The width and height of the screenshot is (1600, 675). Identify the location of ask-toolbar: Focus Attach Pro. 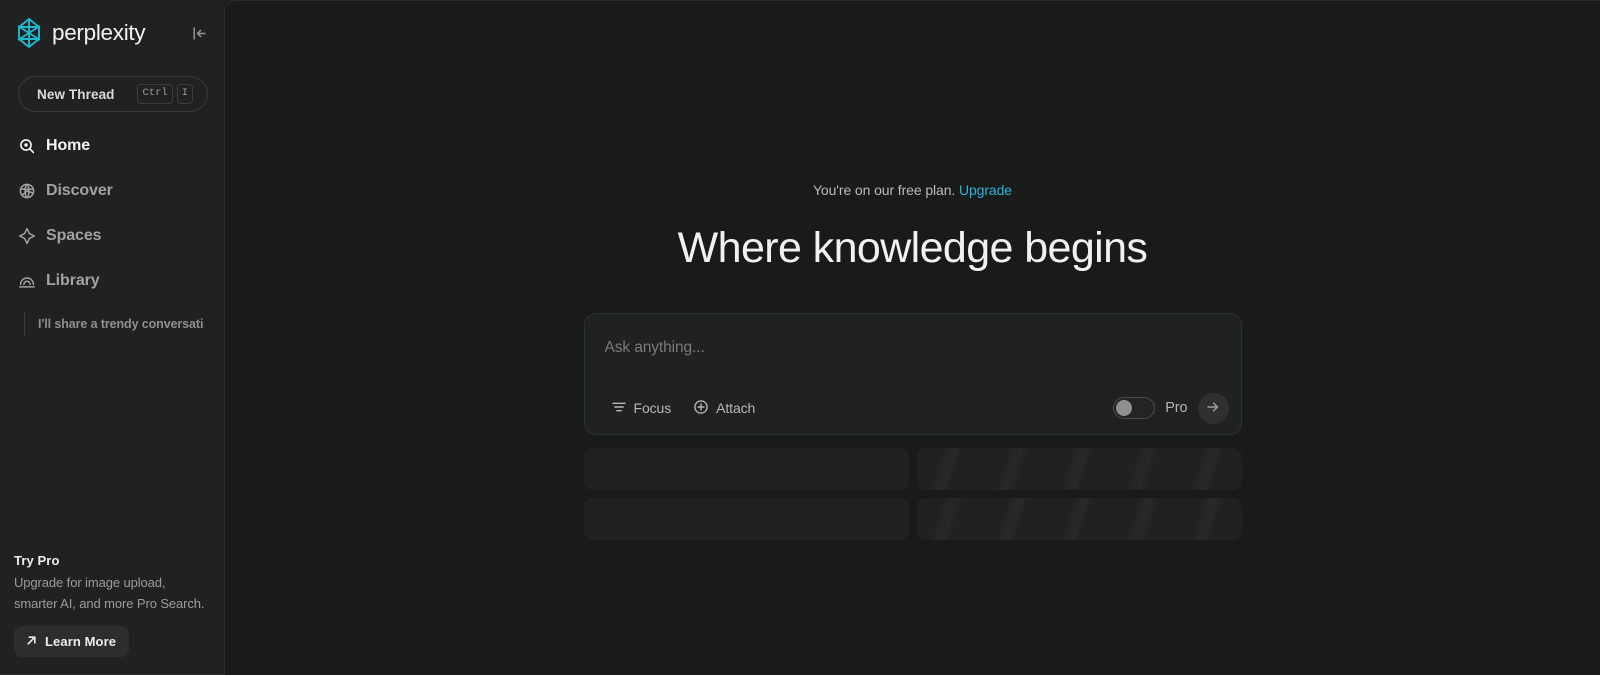
(913, 408).